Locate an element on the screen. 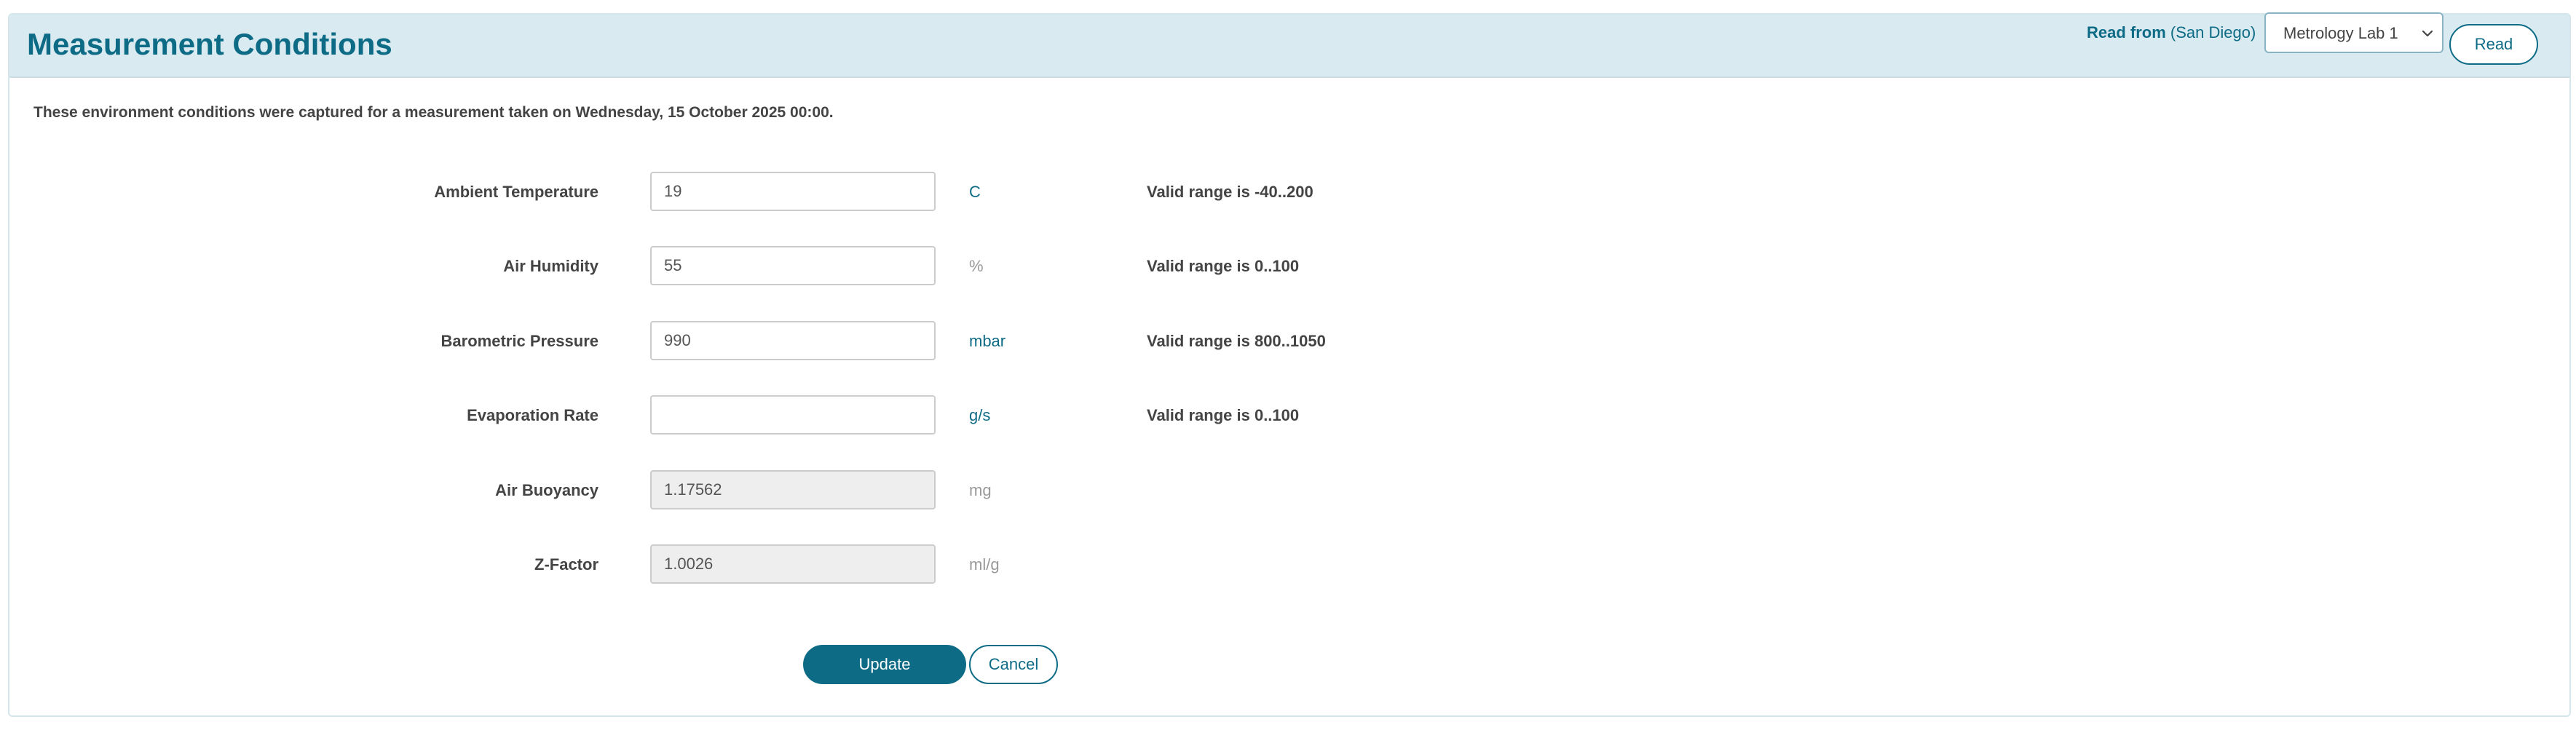 This screenshot has height=730, width=2576. valid-range-text: Valid range is 800..1050 is located at coordinates (1236, 341).